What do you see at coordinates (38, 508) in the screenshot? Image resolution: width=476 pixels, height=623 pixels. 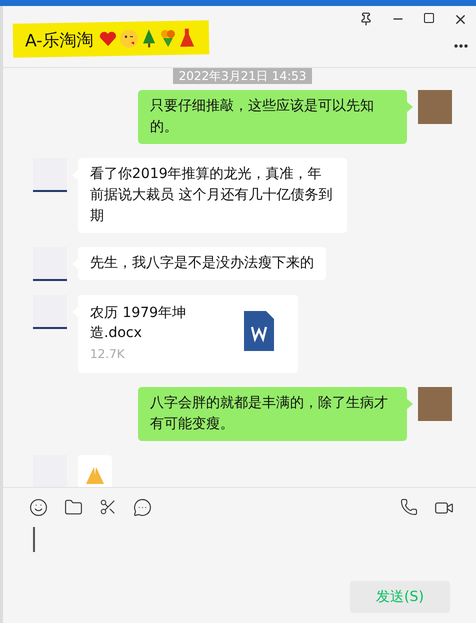 I see `emoji-button` at bounding box center [38, 508].